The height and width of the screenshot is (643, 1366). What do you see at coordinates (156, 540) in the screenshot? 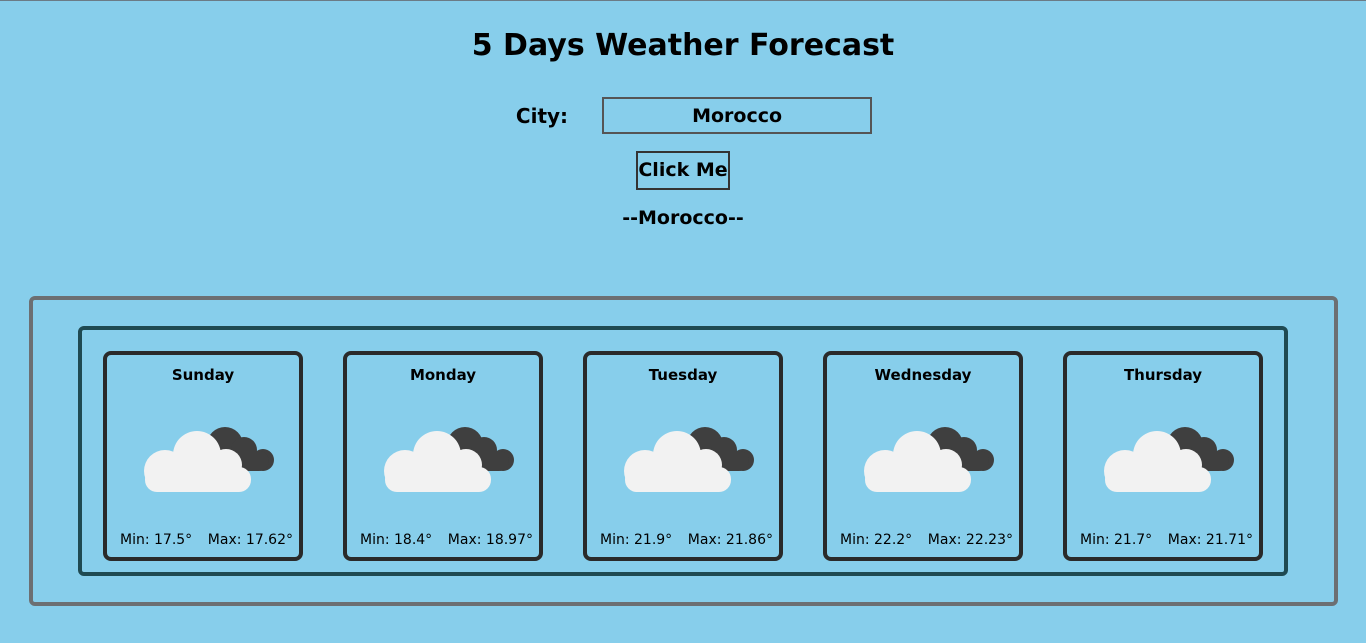
I see `min-temp: Min: 17.5°` at bounding box center [156, 540].